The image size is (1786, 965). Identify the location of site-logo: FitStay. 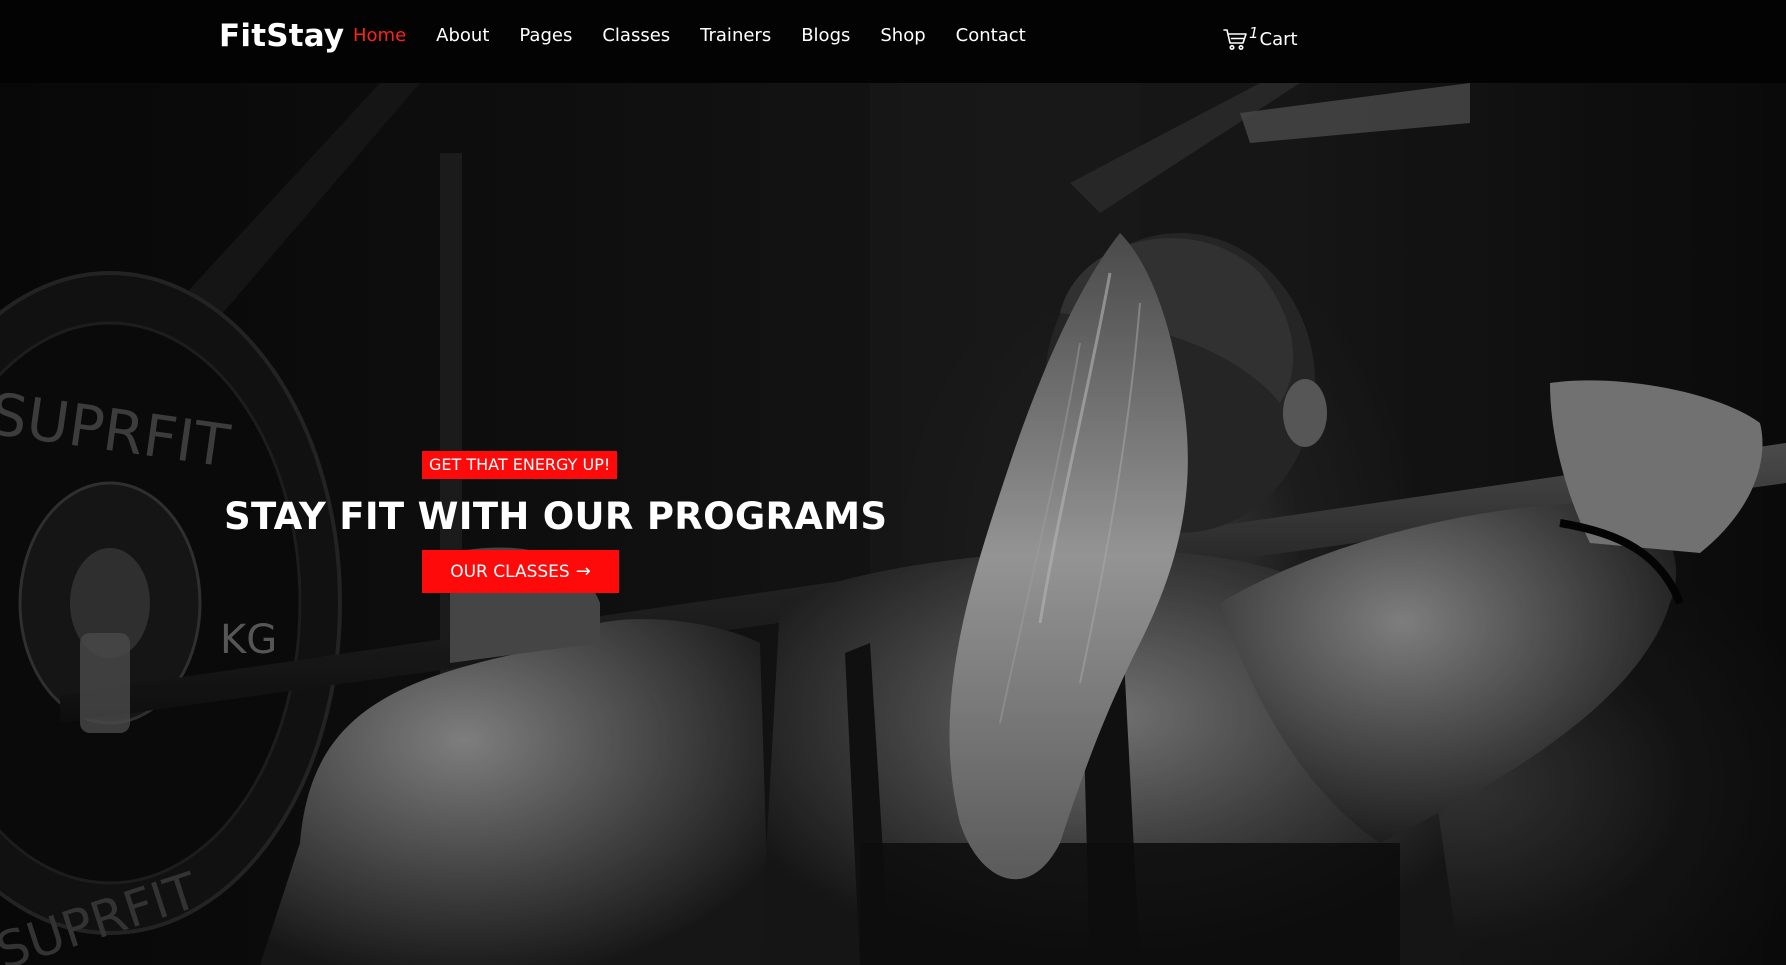
(281, 36).